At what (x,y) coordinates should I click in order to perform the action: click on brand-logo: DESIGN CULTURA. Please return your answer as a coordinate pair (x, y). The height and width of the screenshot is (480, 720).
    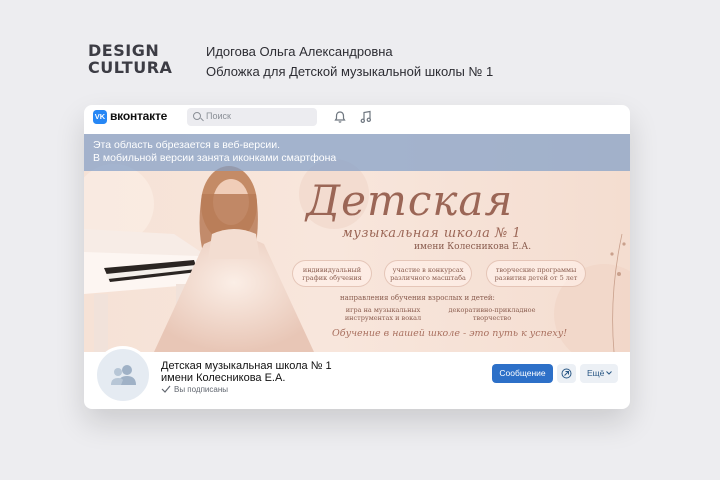
    Looking at the image, I should click on (130, 59).